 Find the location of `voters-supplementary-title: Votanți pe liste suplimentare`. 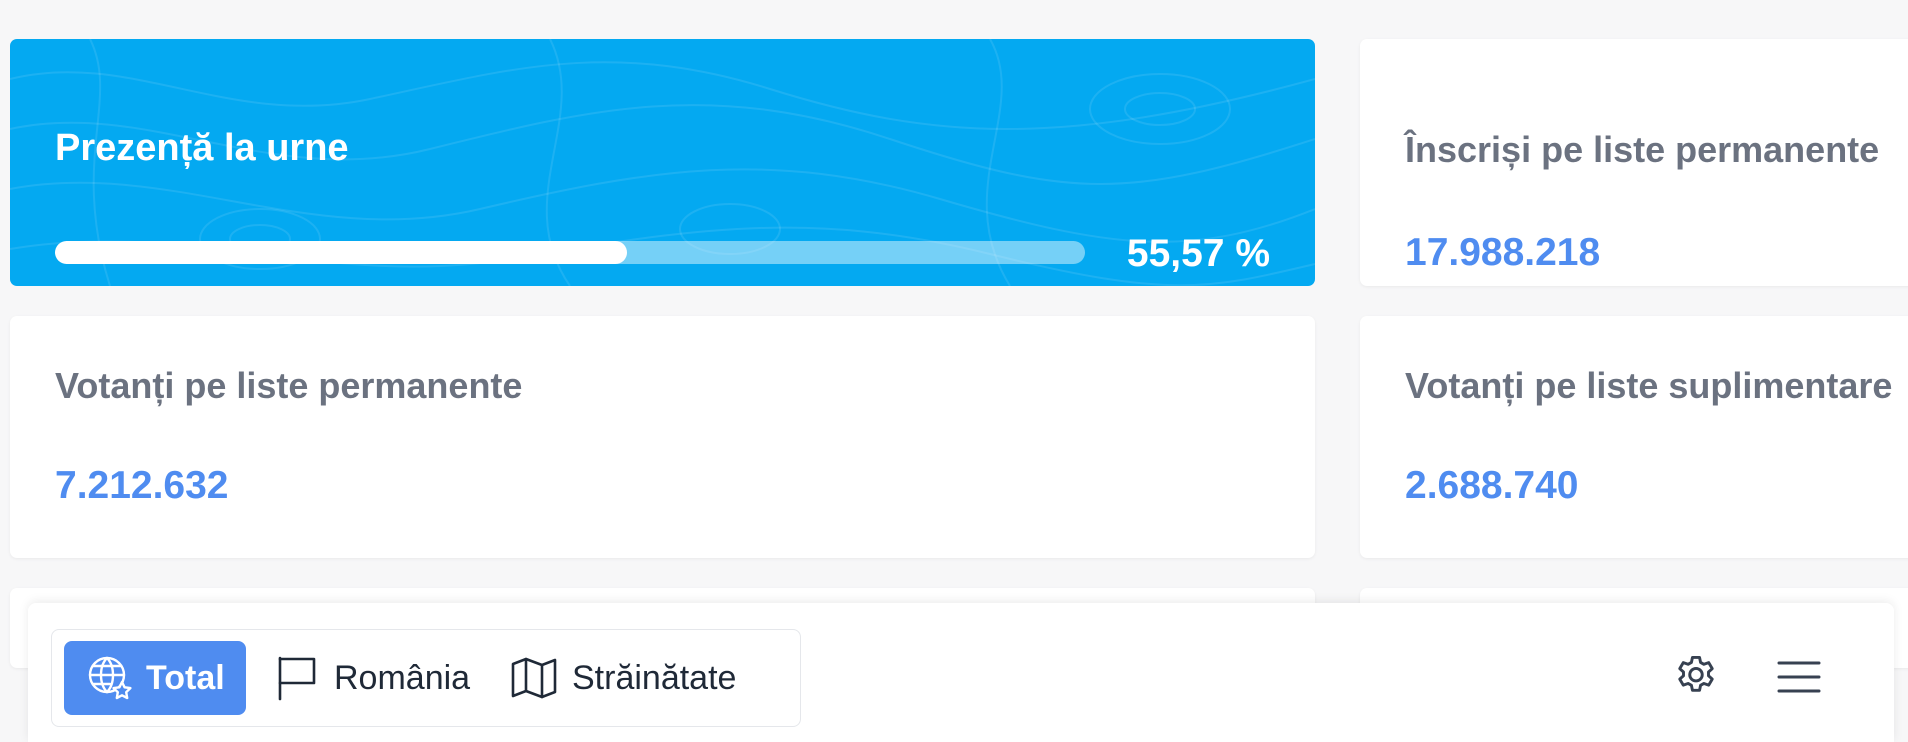

voters-supplementary-title: Votanți pe liste suplimentare is located at coordinates (1649, 385).